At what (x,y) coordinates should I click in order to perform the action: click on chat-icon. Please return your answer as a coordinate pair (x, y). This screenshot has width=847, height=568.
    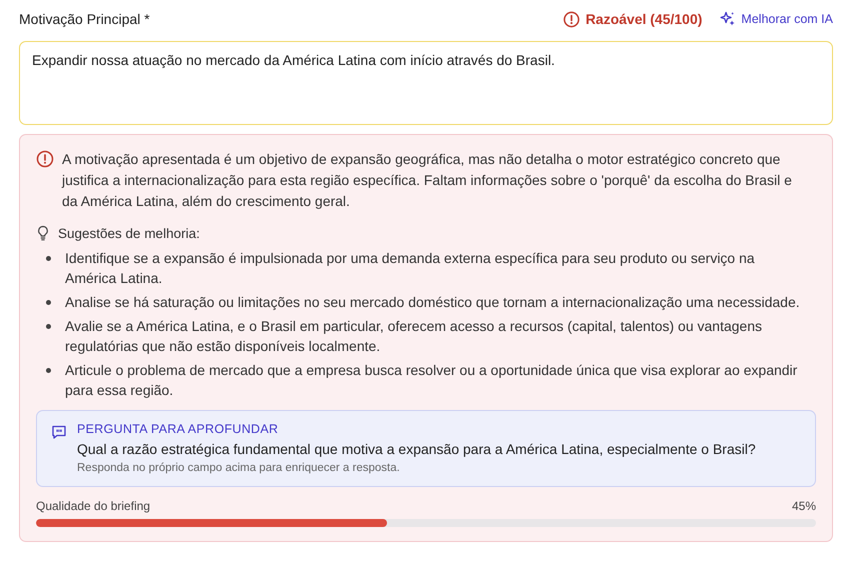
    Looking at the image, I should click on (59, 432).